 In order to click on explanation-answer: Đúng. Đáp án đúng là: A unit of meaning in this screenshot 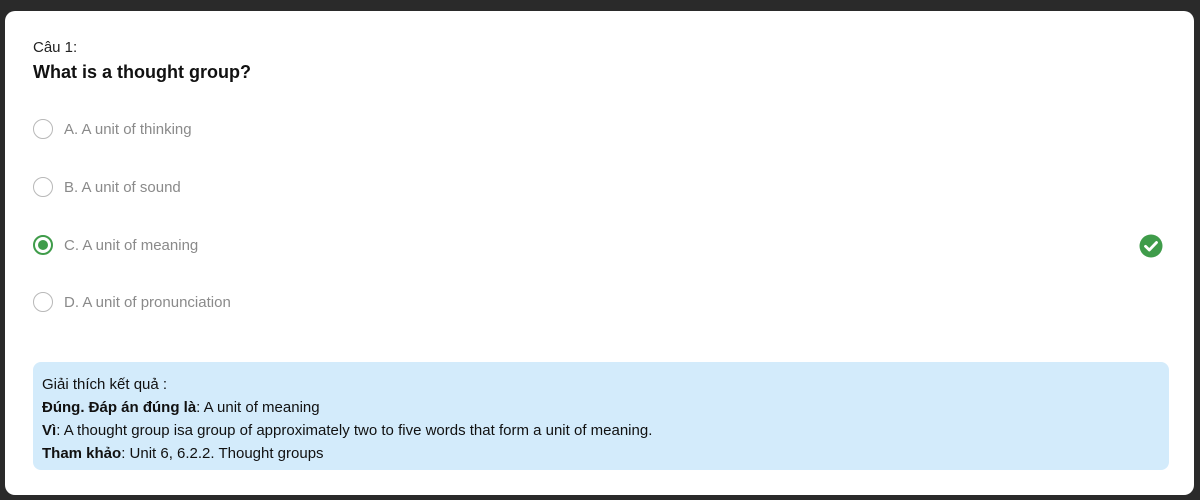, I will do `click(601, 407)`.